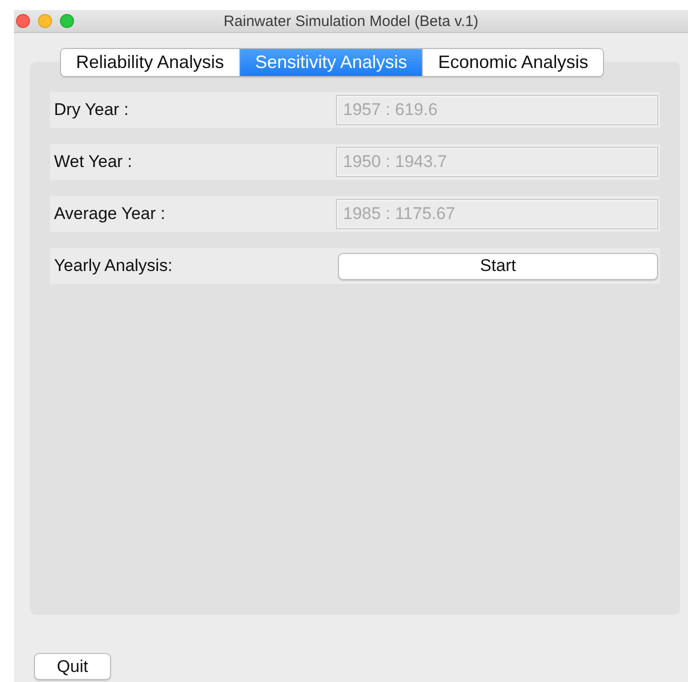  I want to click on row-label: Average Year :, so click(110, 214).